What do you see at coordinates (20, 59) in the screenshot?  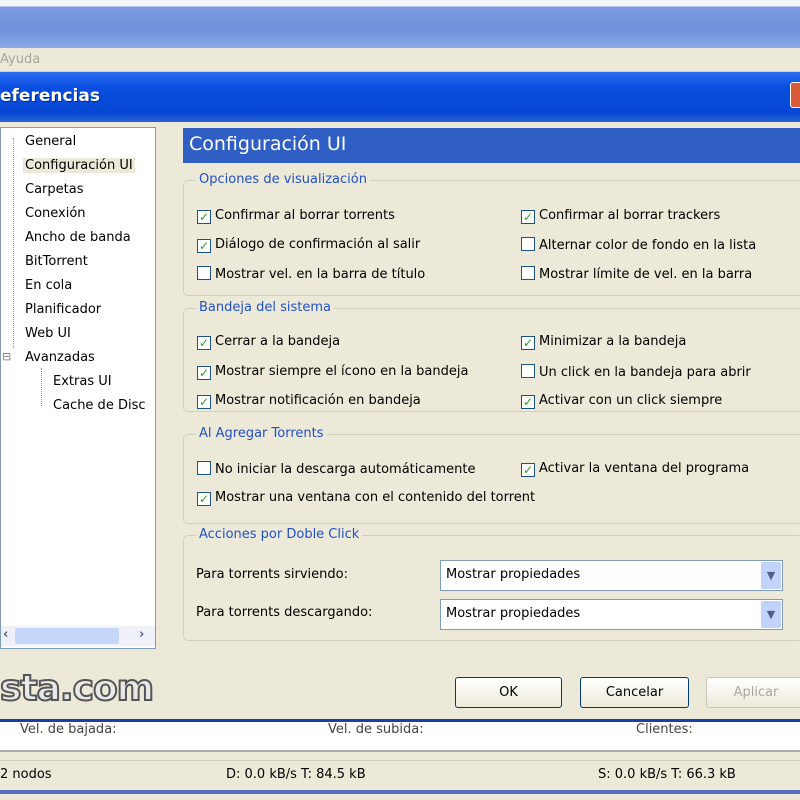 I see `menu-help: Ayuda` at bounding box center [20, 59].